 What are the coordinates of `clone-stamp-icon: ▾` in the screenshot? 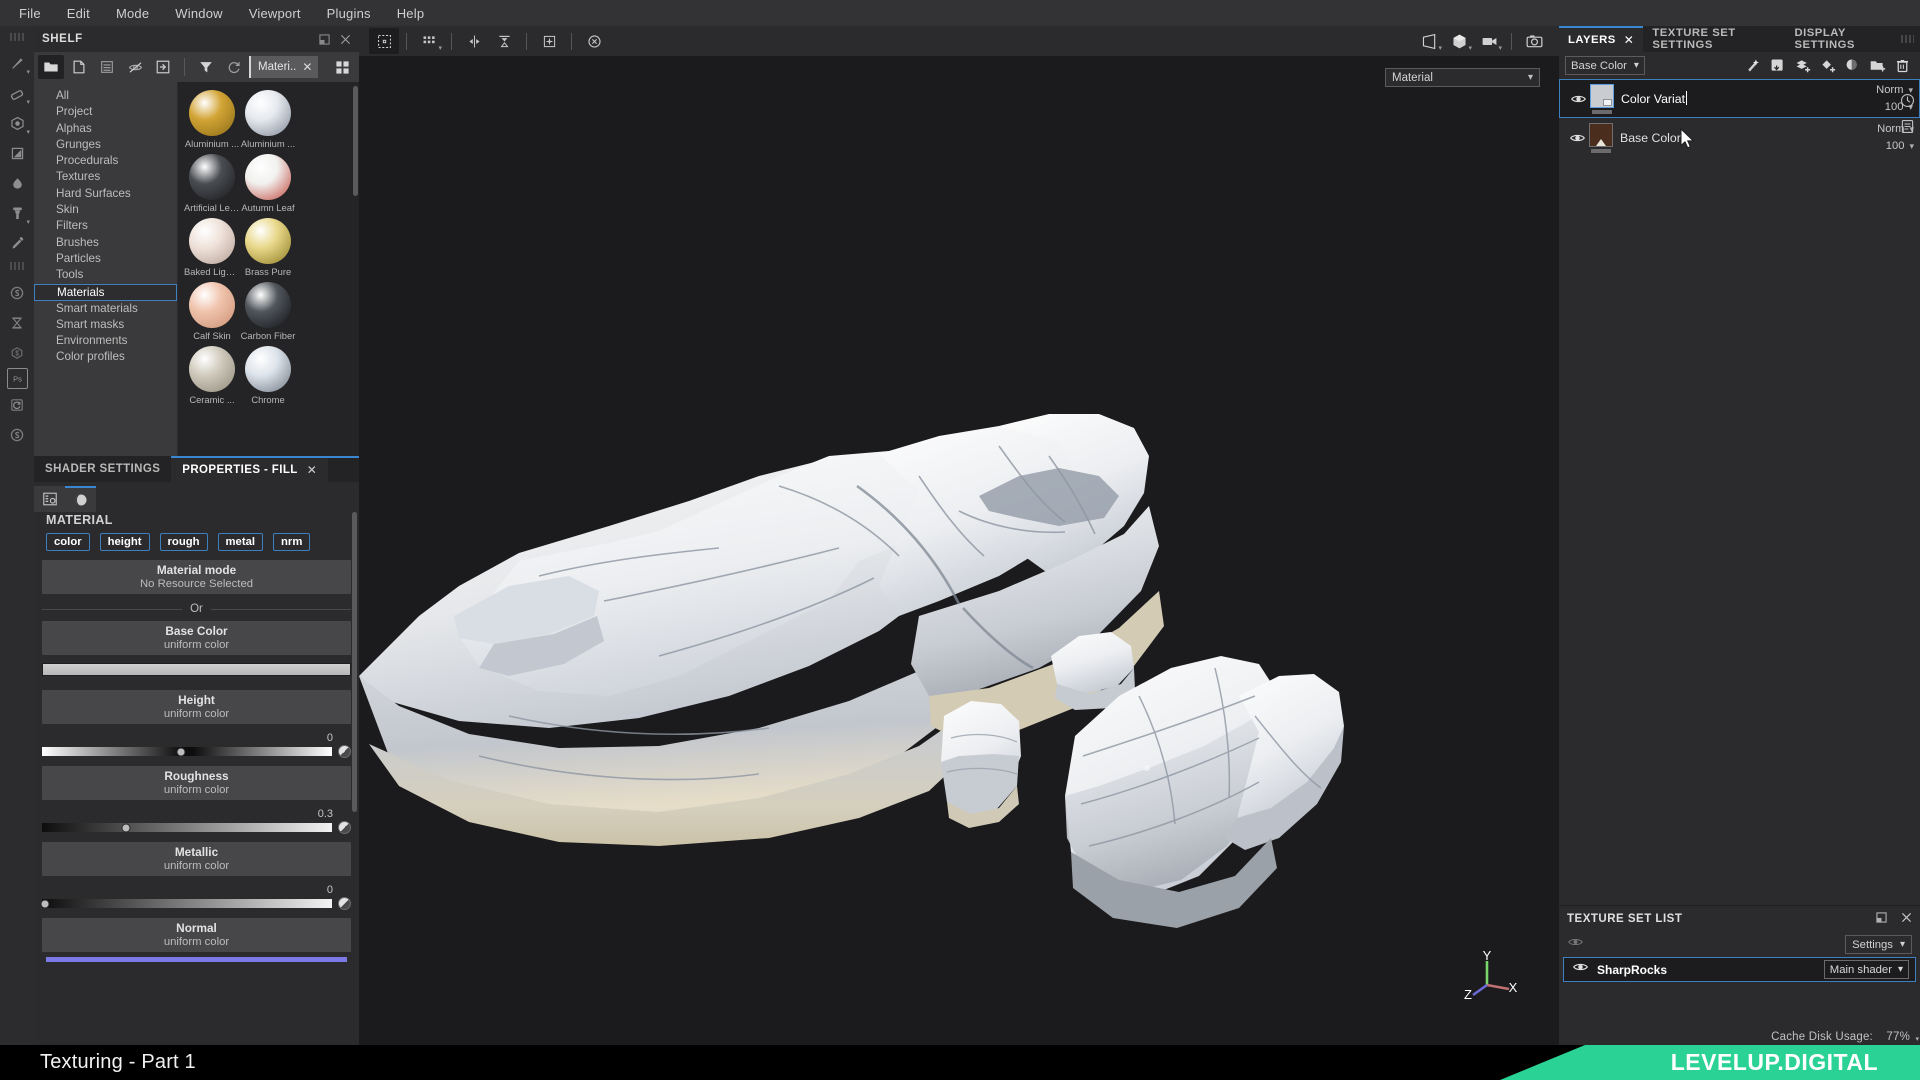 It's located at (17, 213).